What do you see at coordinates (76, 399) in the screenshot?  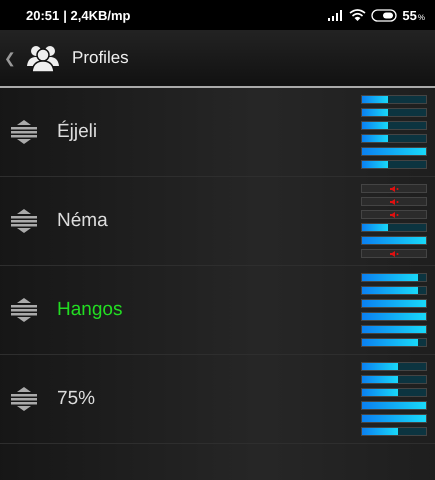 I see `profile-name: 75%` at bounding box center [76, 399].